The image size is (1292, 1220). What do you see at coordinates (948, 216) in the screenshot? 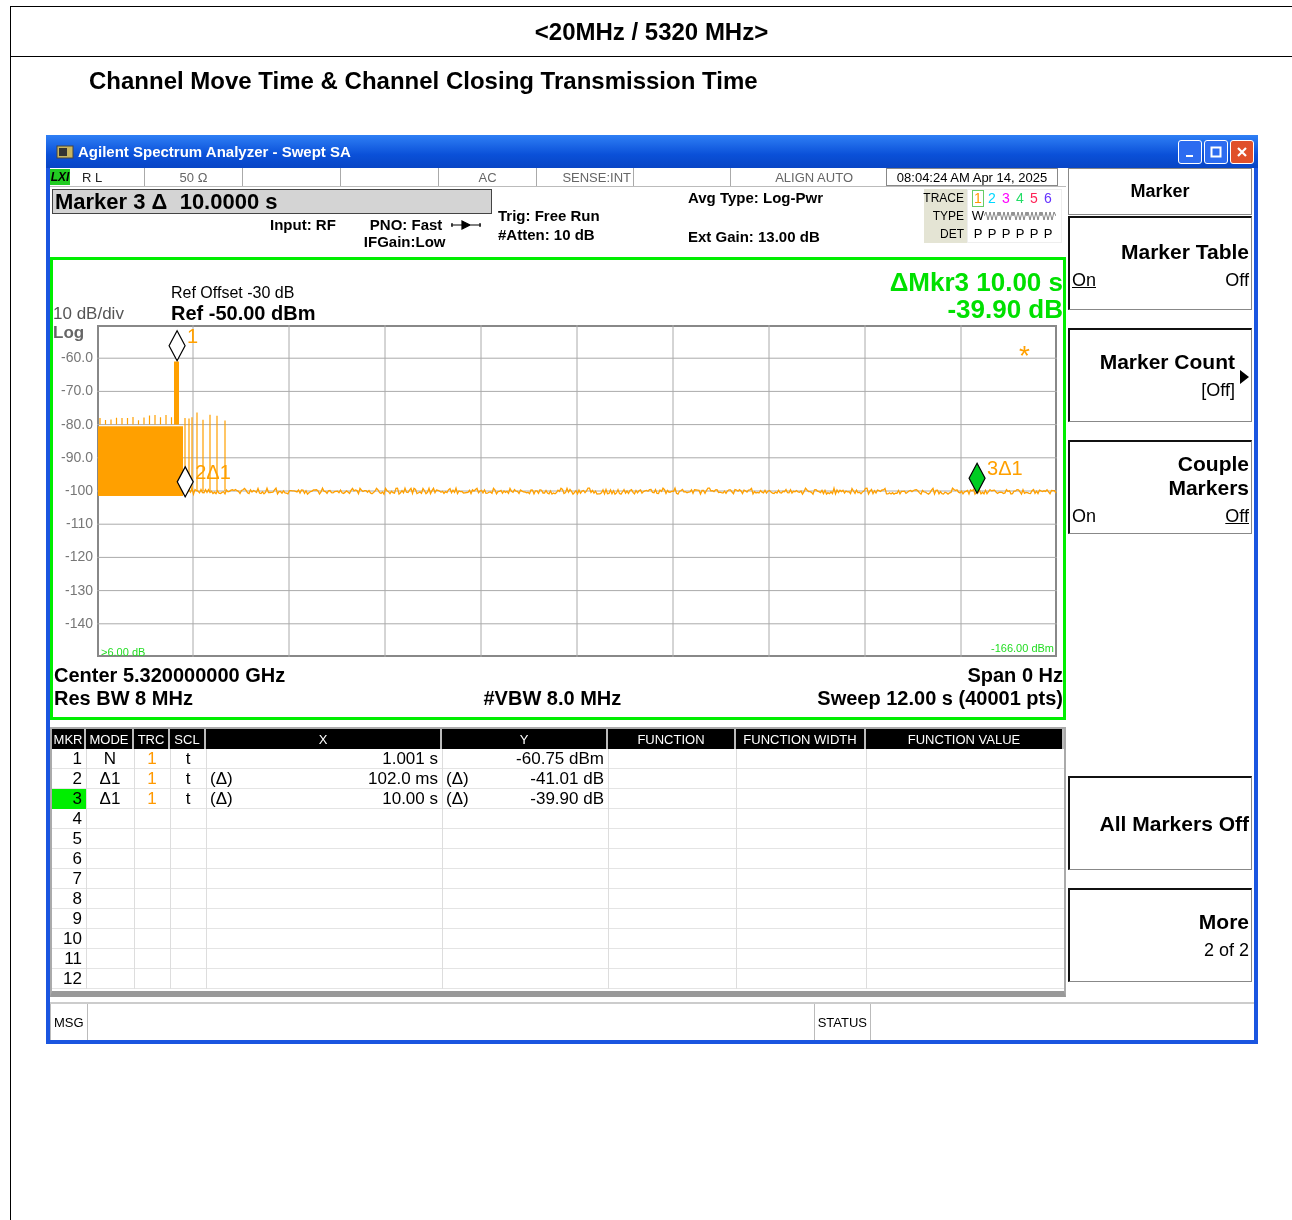
I see `type-label: TYPE` at bounding box center [948, 216].